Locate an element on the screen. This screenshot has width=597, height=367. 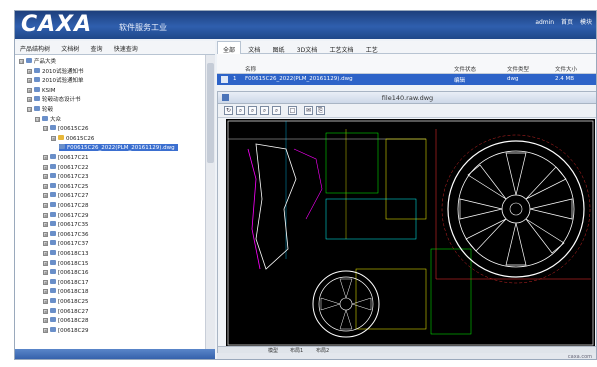
tree-item-label: [00617C29 is located at coordinates (73, 215).